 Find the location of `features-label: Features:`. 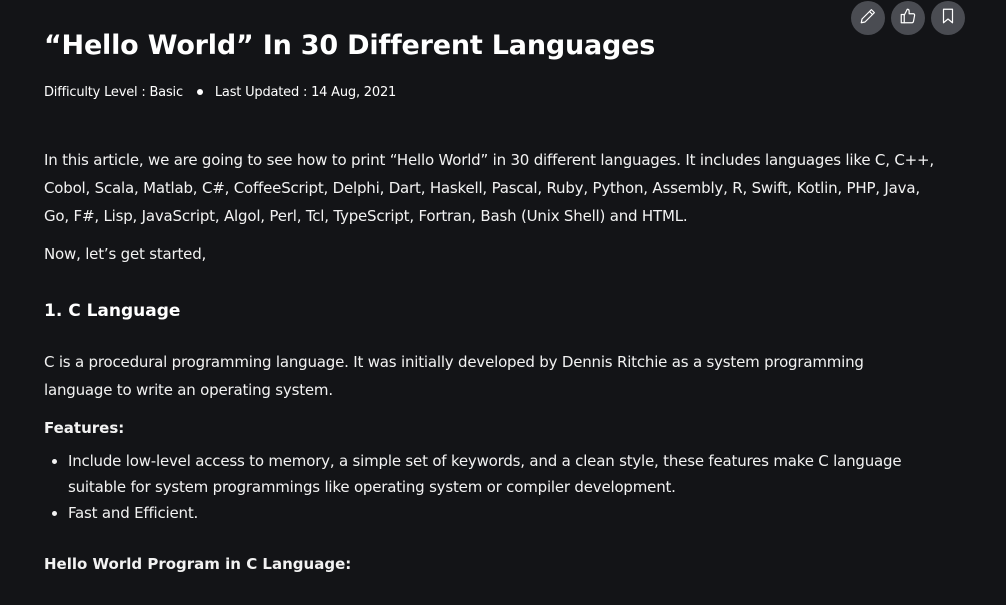

features-label: Features: is located at coordinates (84, 428).